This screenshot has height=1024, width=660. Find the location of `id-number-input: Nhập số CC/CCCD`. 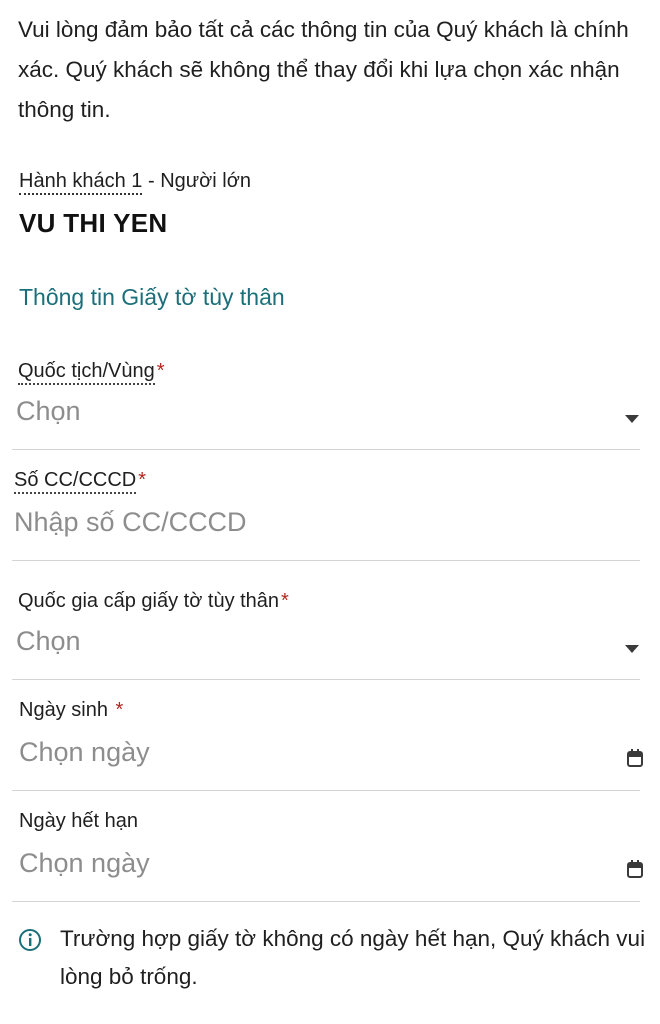

id-number-input: Nhập số CC/CCCD is located at coordinates (130, 522).